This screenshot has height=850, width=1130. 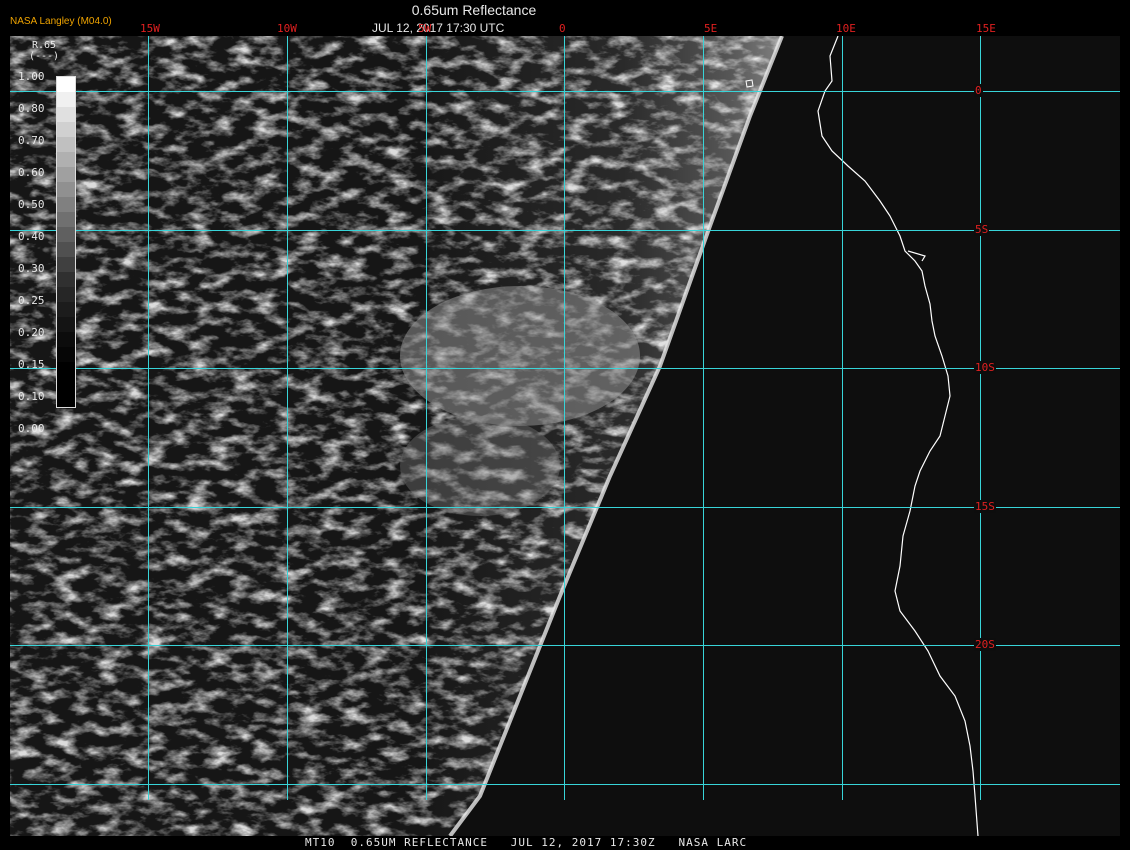 I want to click on legend-tick: 0.30, so click(x=31, y=268).